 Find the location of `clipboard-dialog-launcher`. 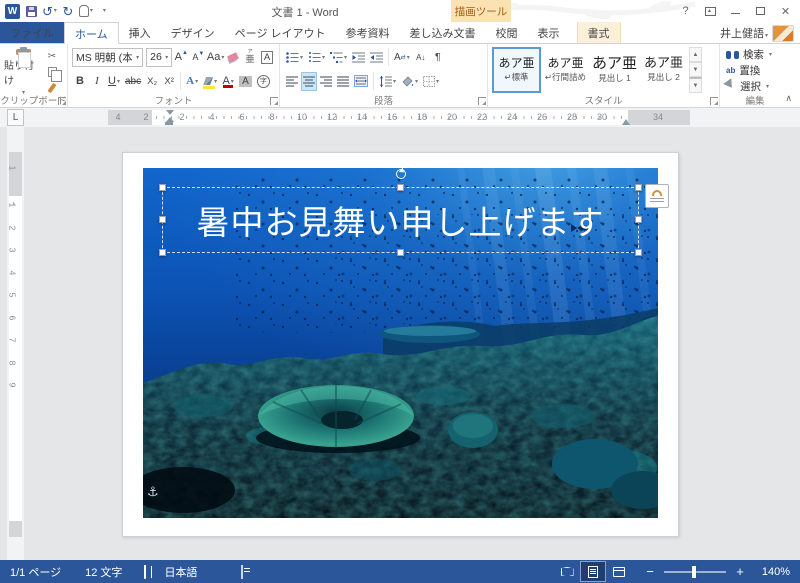

clipboard-dialog-launcher is located at coordinates (62, 101).